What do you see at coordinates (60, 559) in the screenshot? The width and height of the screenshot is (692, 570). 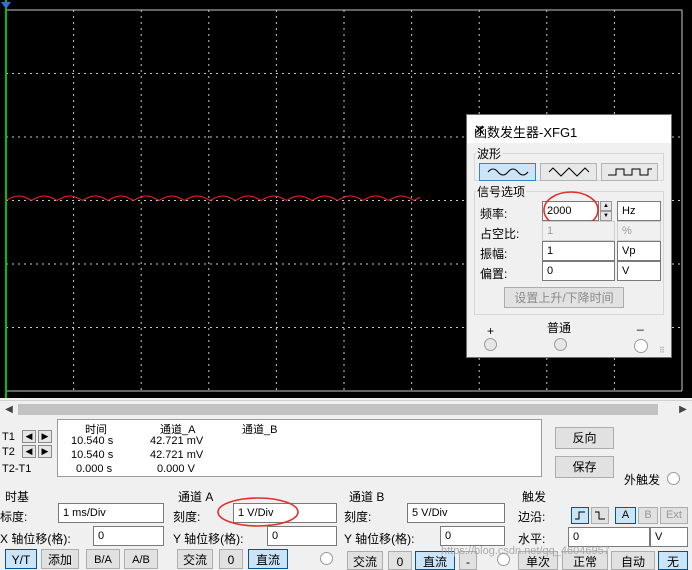 I see `add-button: 添加` at bounding box center [60, 559].